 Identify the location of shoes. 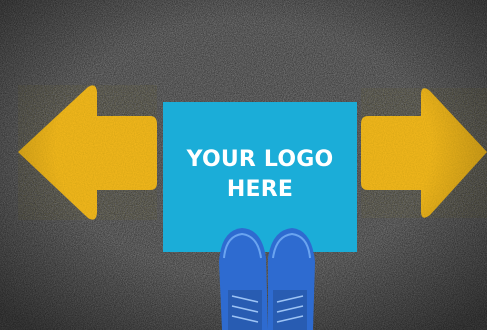
(267, 279).